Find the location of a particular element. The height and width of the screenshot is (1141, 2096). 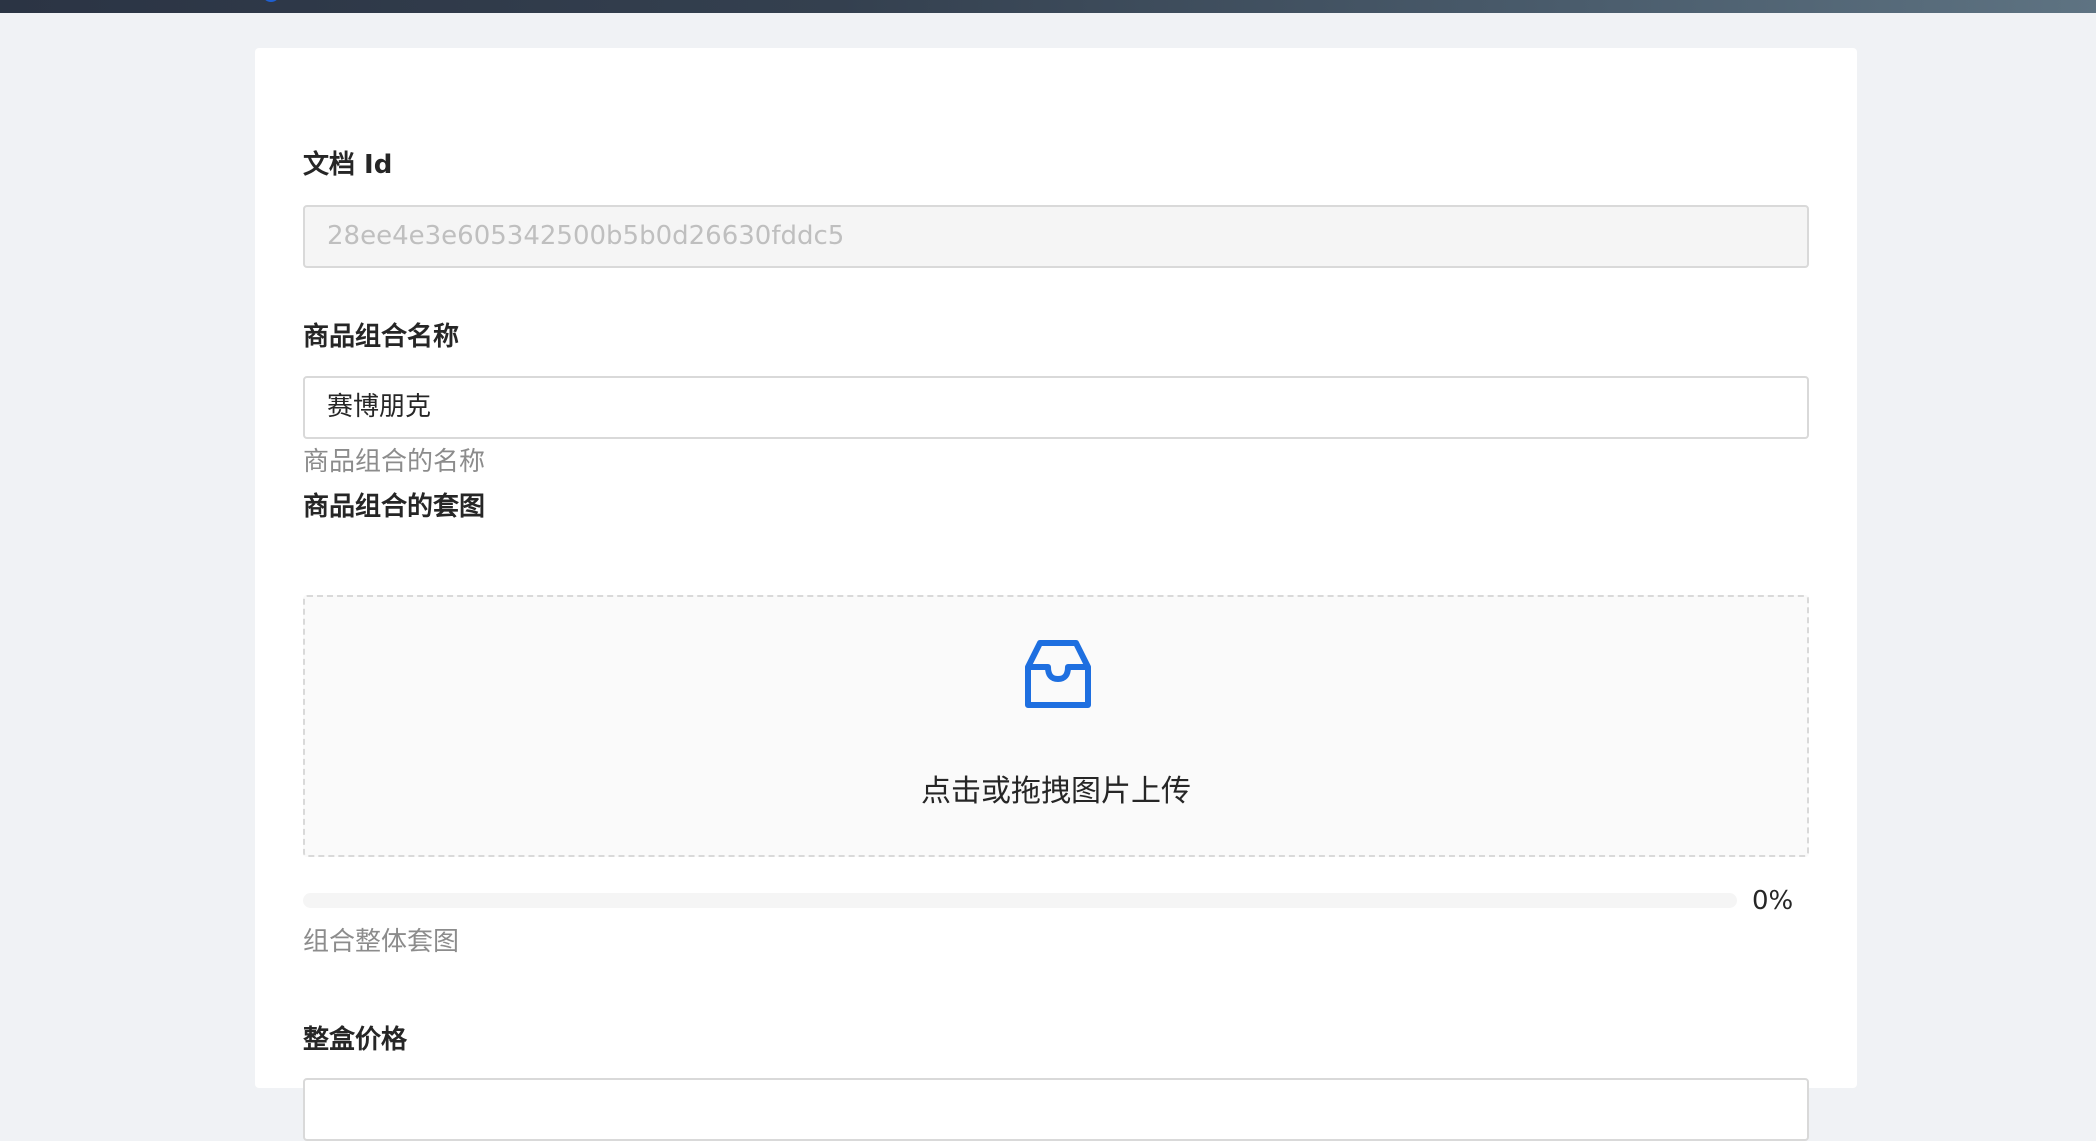

upload-progress-text: 0% is located at coordinates (1773, 901).